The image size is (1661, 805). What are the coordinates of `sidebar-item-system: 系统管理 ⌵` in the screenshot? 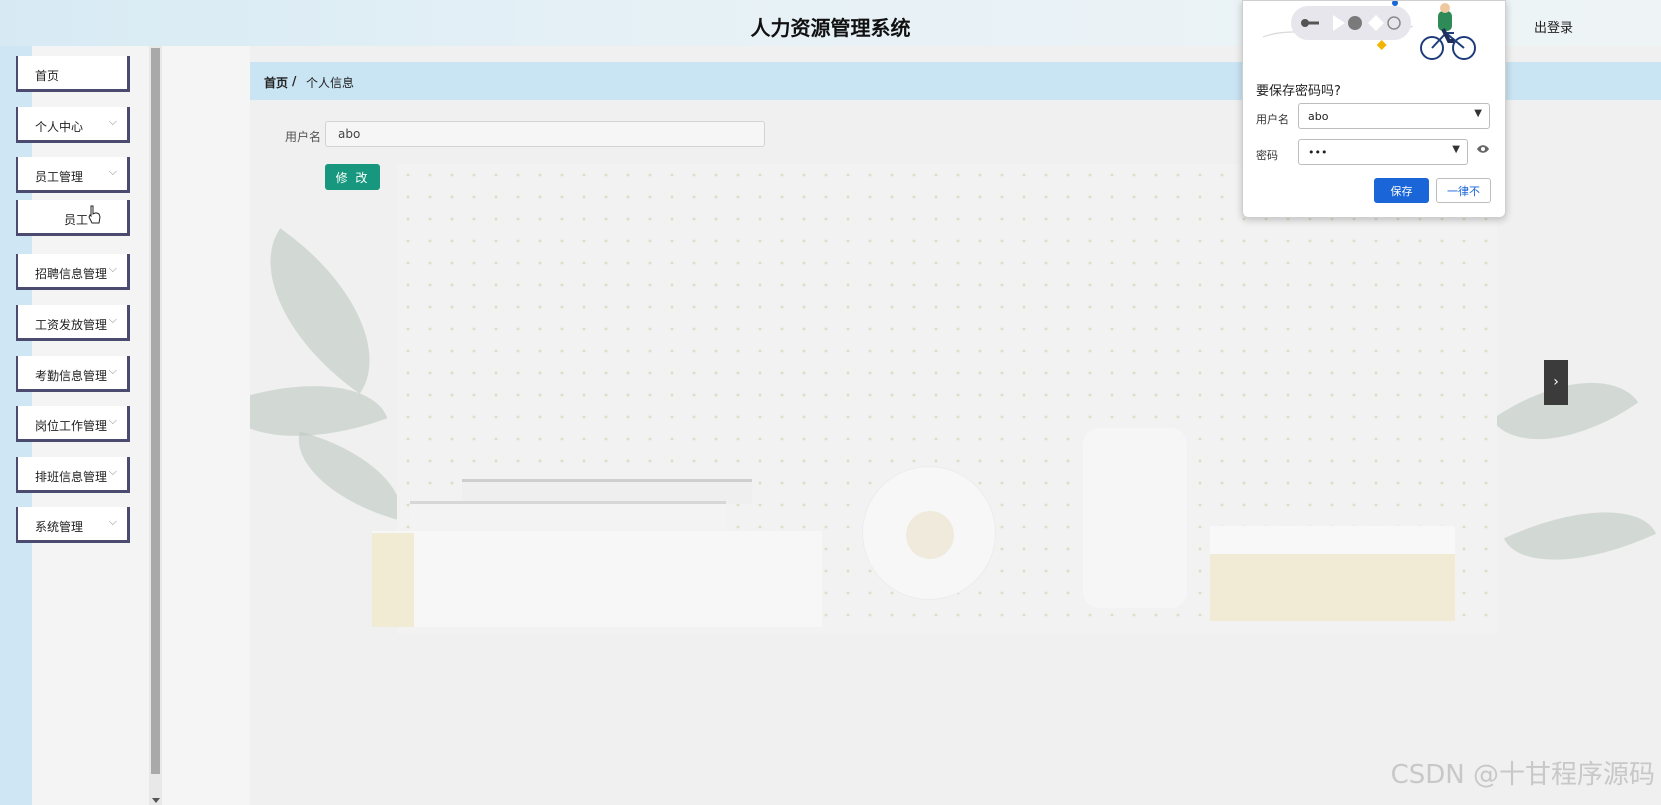 It's located at (73, 525).